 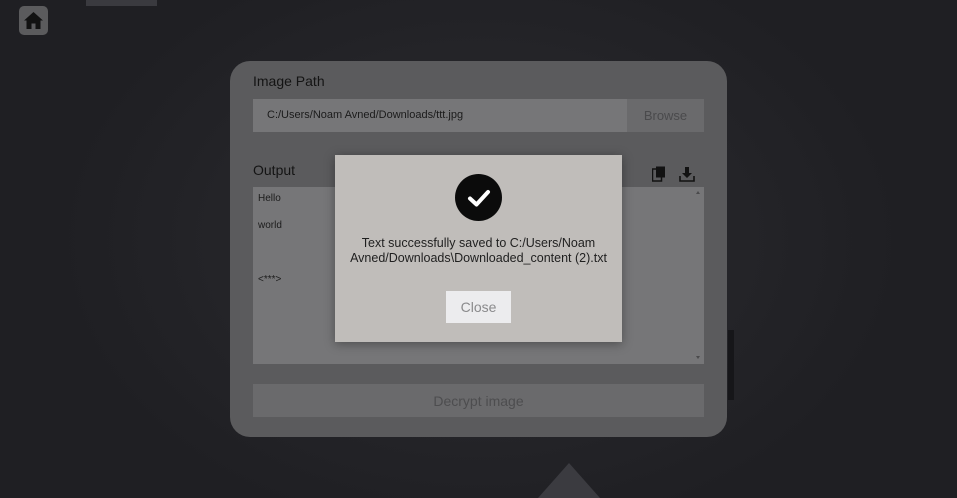 I want to click on home-icon, so click(x=33, y=20).